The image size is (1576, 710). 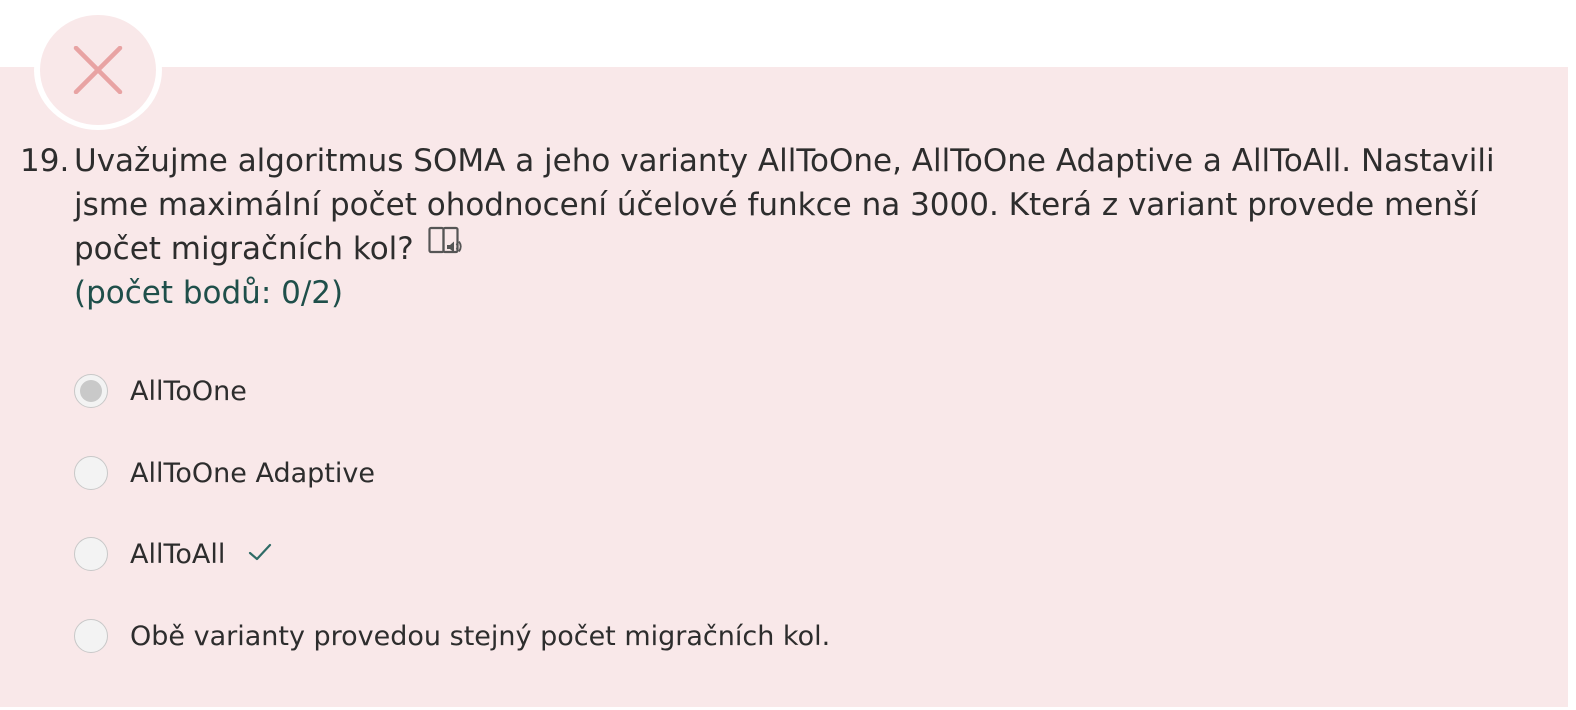 I want to click on incorrect-status-badge, so click(x=98, y=70).